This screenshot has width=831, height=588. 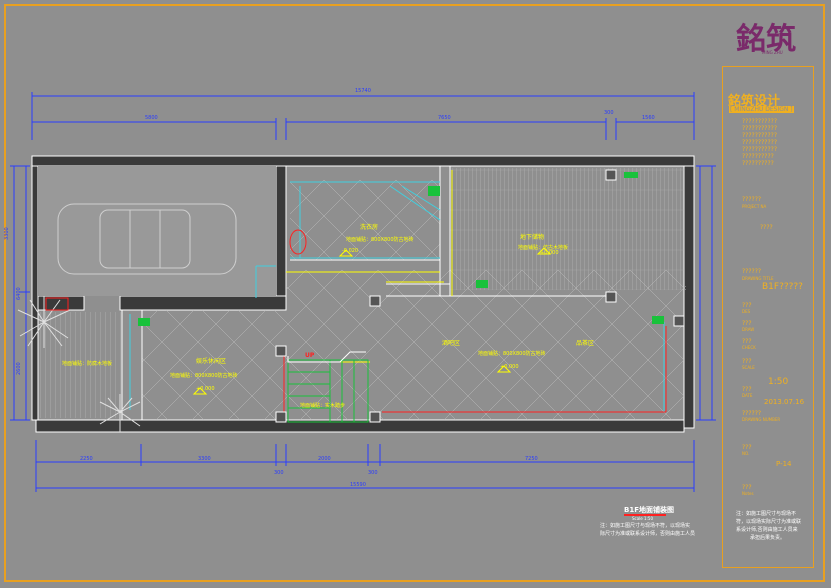 I want to click on row-label-en-2: DRAW, so click(x=748, y=329).